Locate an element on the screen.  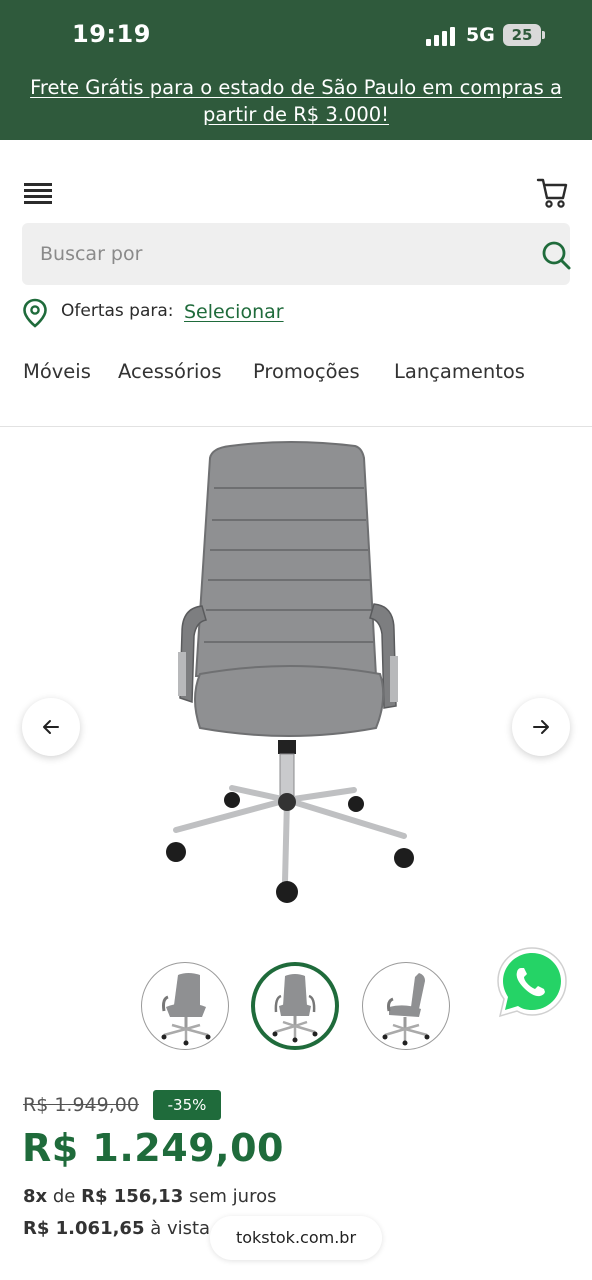
installments-count: 8x is located at coordinates (35, 1196).